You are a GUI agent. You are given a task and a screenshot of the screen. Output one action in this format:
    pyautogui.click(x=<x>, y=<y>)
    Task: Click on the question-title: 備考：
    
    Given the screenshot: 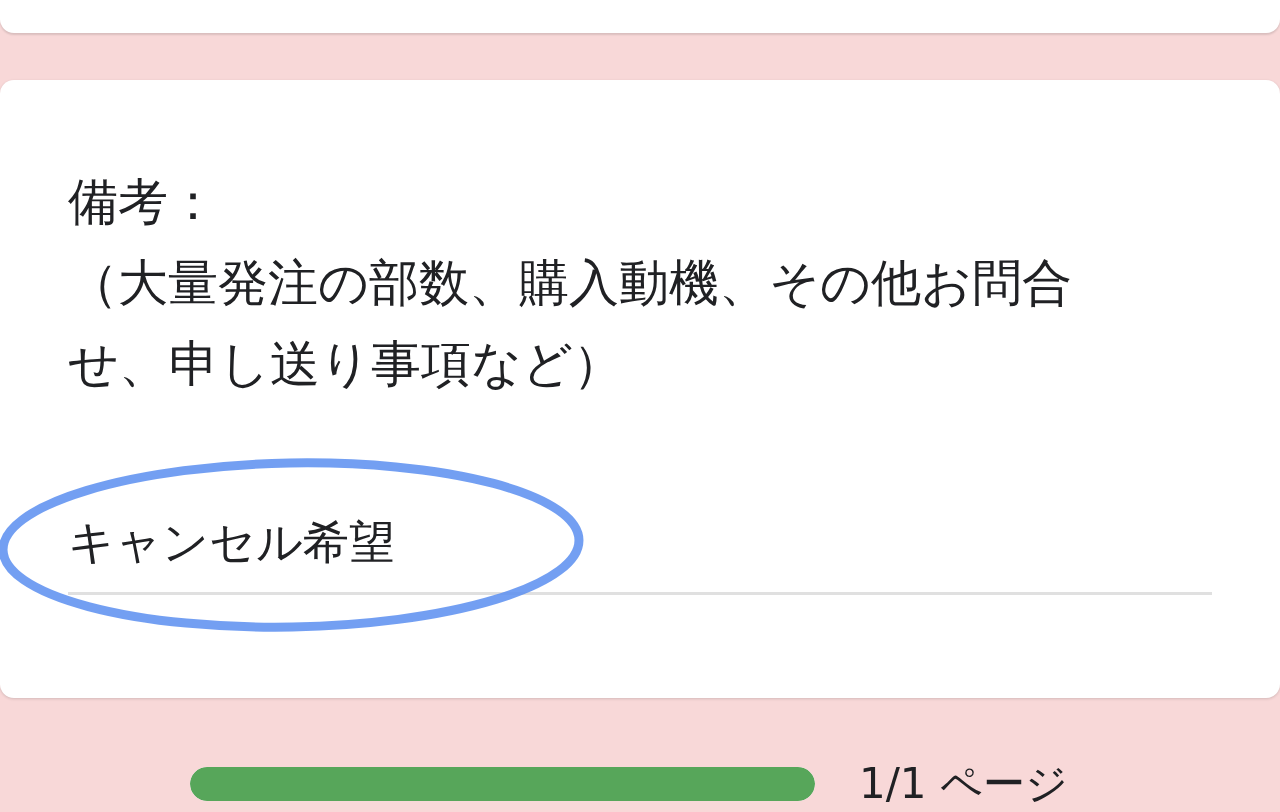 What is the action you would take?
    pyautogui.click(x=143, y=202)
    